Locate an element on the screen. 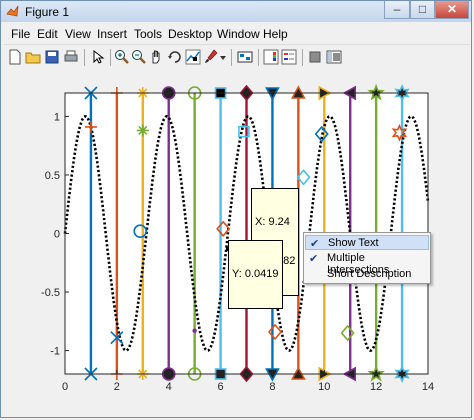  menu-item-label: Short Description is located at coordinates (369, 274).